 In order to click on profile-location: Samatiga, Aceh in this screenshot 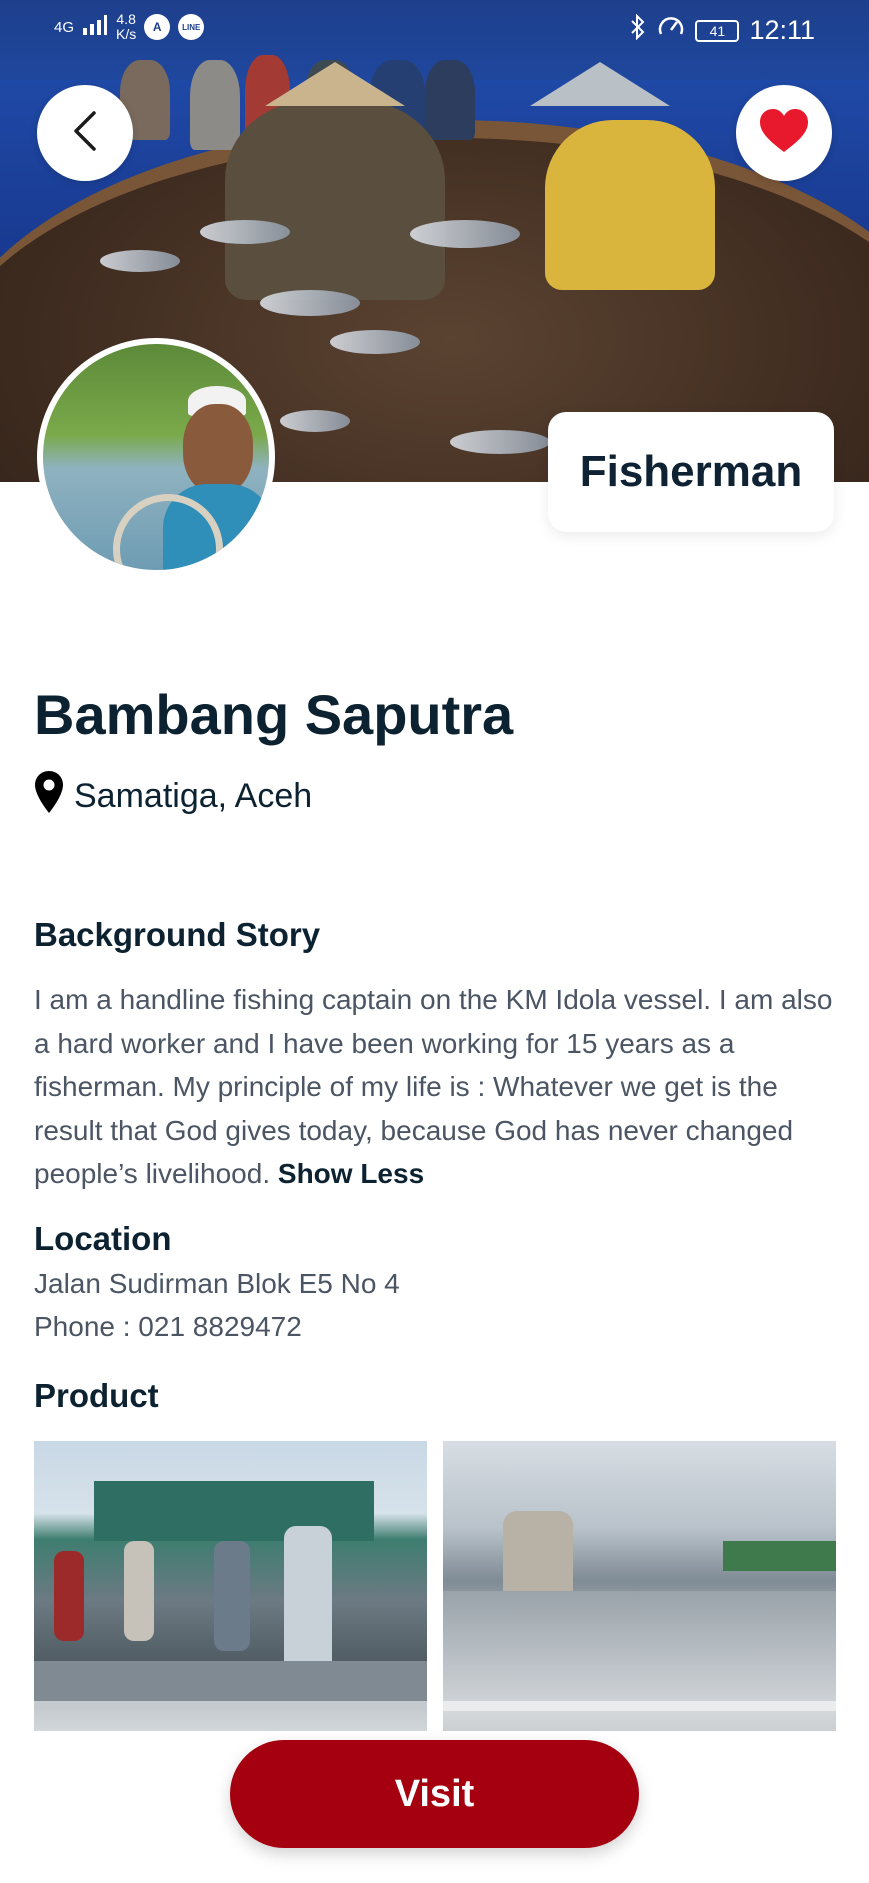, I will do `click(173, 796)`.